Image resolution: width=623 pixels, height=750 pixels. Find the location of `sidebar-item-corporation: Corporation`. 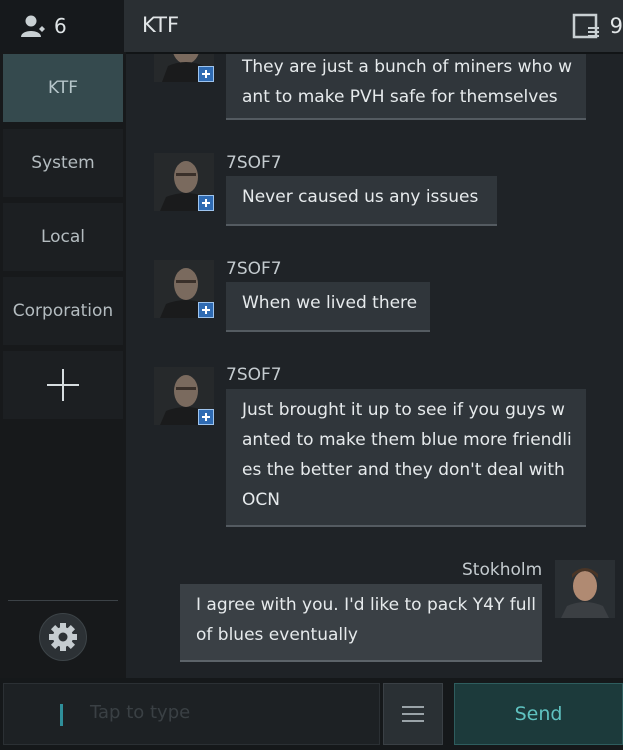

sidebar-item-corporation: Corporation is located at coordinates (63, 311).